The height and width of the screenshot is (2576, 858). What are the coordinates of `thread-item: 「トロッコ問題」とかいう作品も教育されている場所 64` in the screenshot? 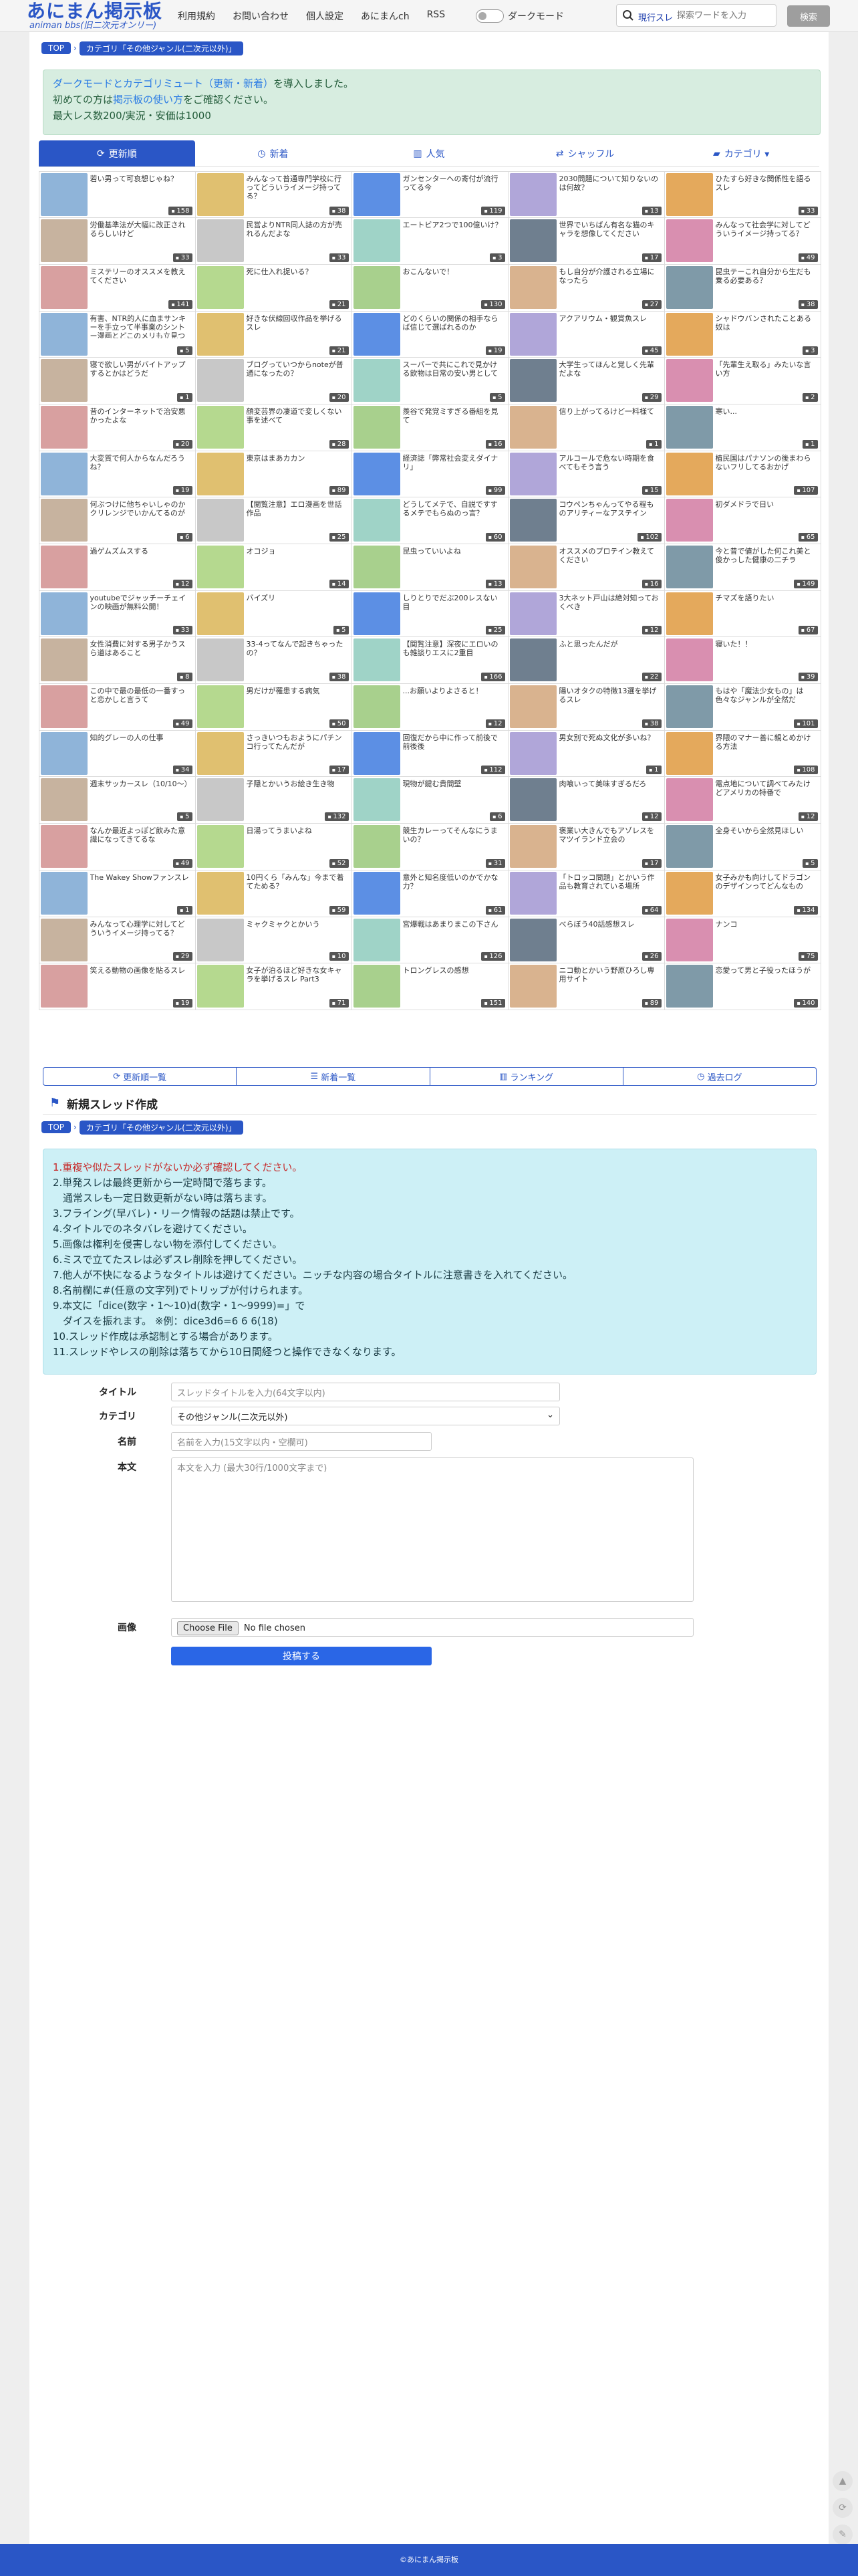 It's located at (586, 893).